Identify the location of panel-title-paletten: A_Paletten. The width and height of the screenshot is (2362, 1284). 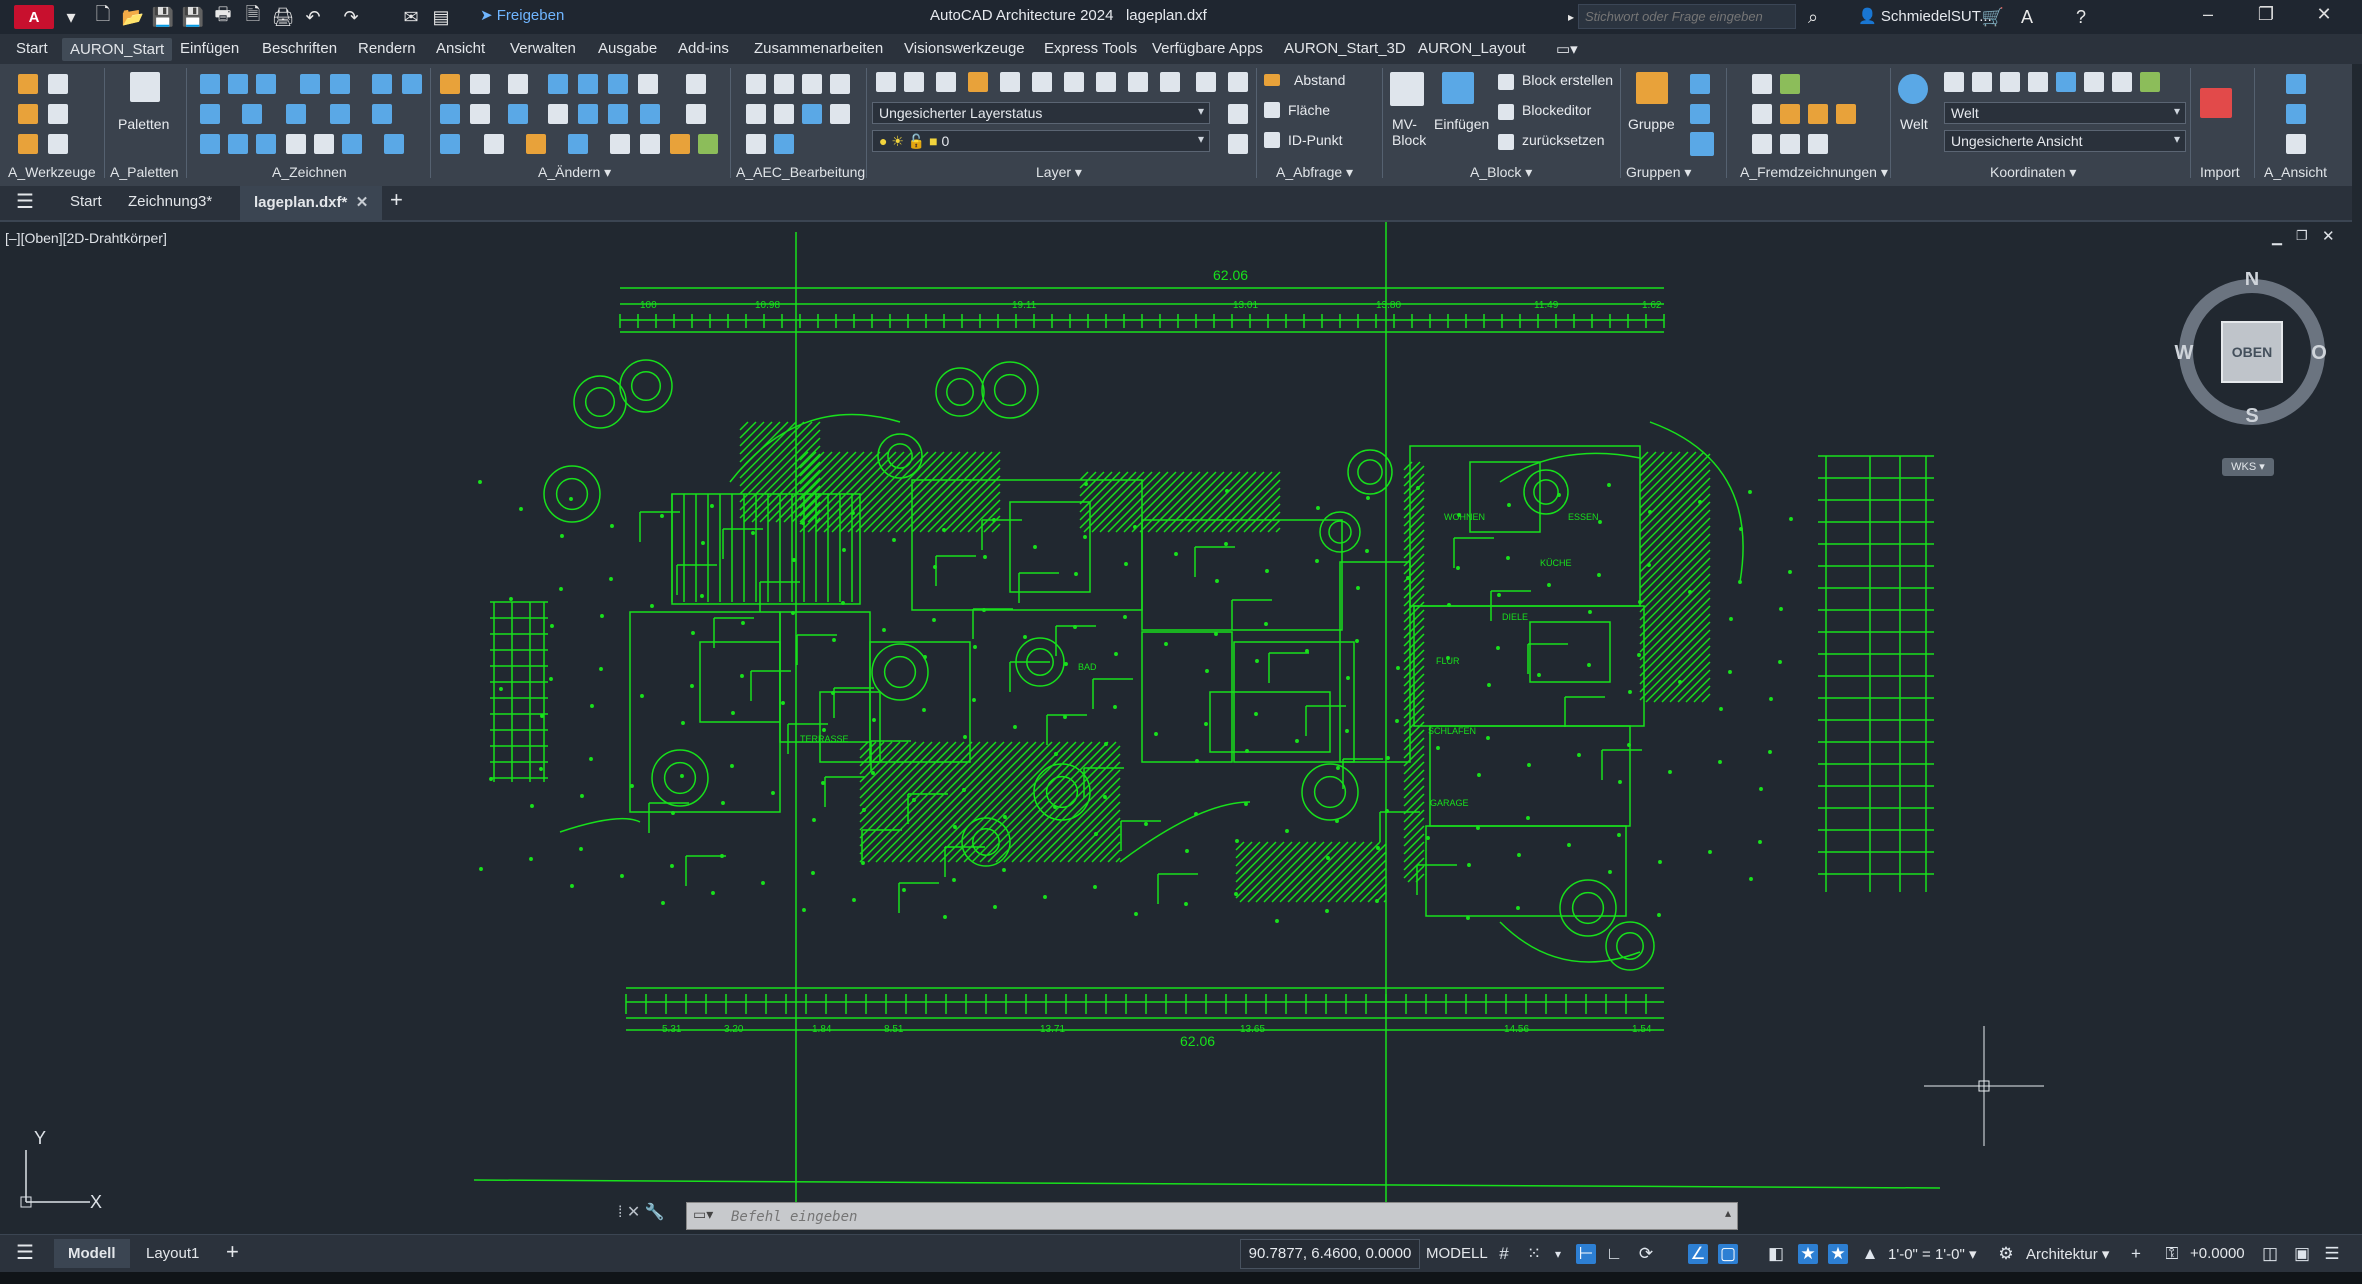
(144, 172).